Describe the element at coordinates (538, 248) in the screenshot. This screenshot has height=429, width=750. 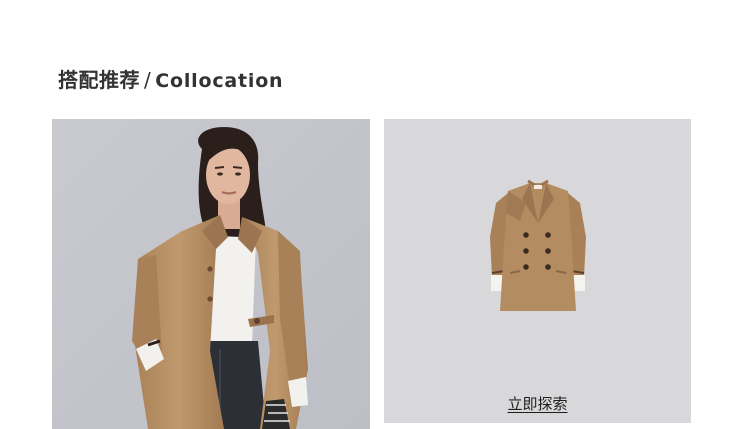
I see `trench-coat-image` at that location.